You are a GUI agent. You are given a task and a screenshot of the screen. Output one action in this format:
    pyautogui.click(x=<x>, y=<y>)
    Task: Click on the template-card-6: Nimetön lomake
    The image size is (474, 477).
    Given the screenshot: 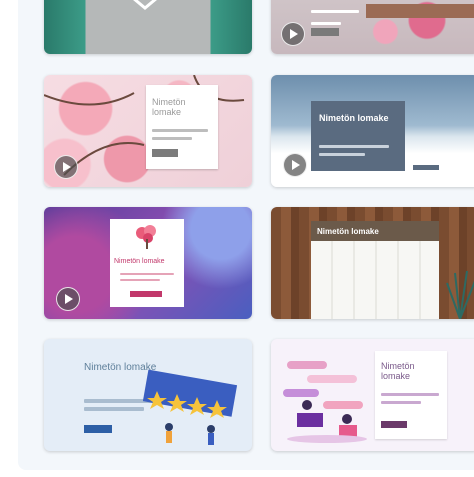 What is the action you would take?
    pyautogui.click(x=372, y=263)
    